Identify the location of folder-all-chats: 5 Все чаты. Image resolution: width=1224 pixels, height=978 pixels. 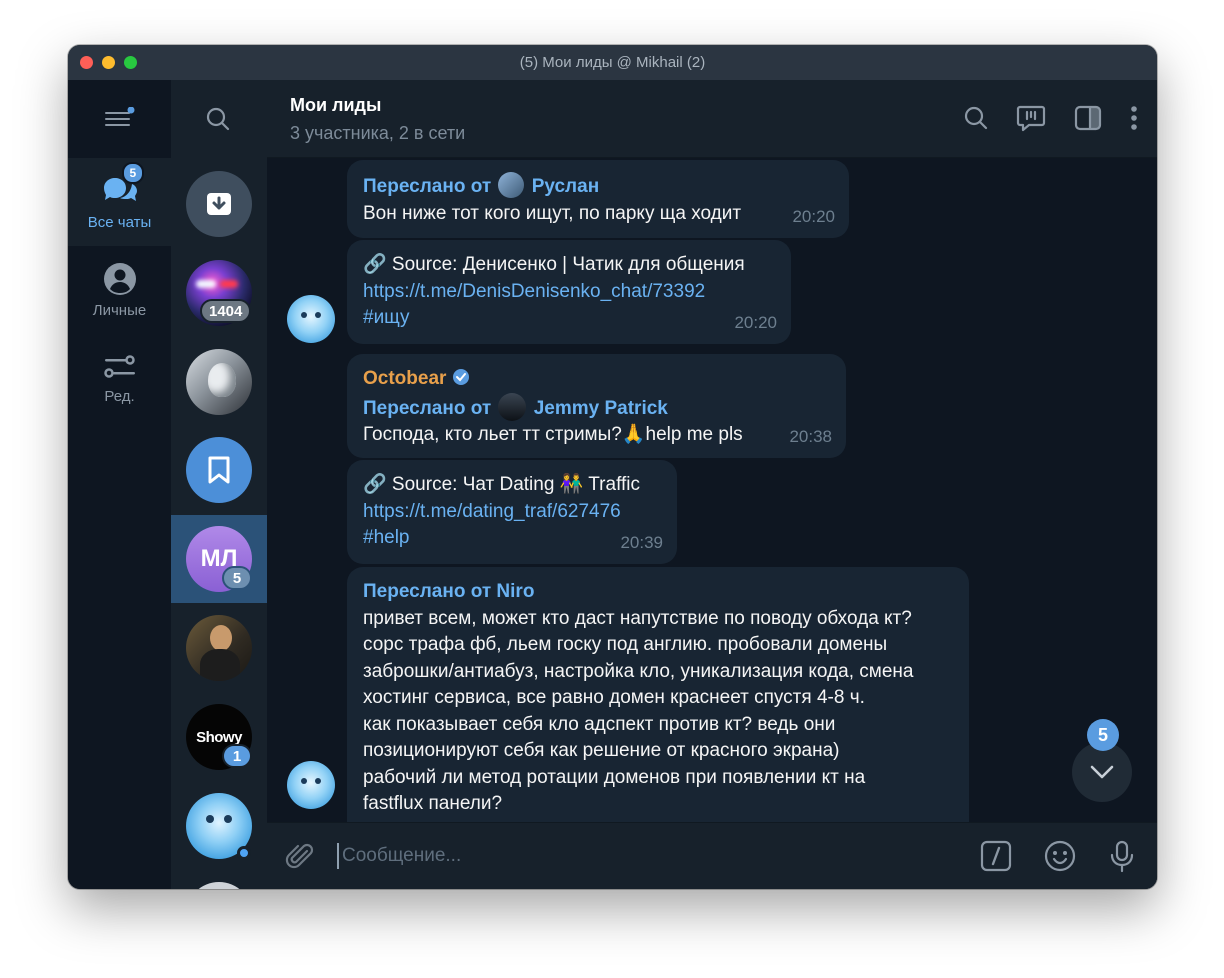
(119, 202).